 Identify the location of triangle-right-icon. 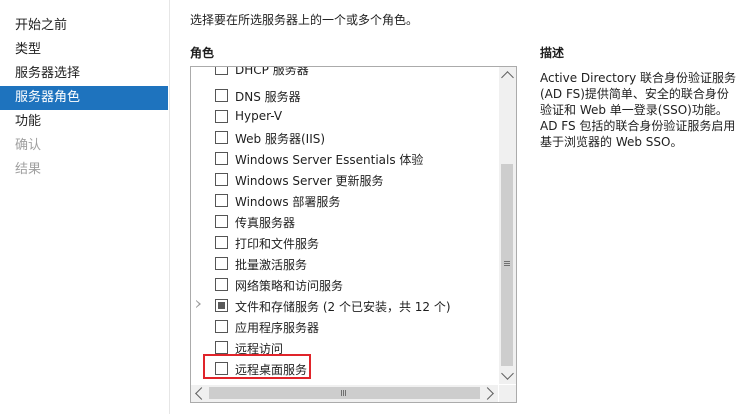
(198, 304).